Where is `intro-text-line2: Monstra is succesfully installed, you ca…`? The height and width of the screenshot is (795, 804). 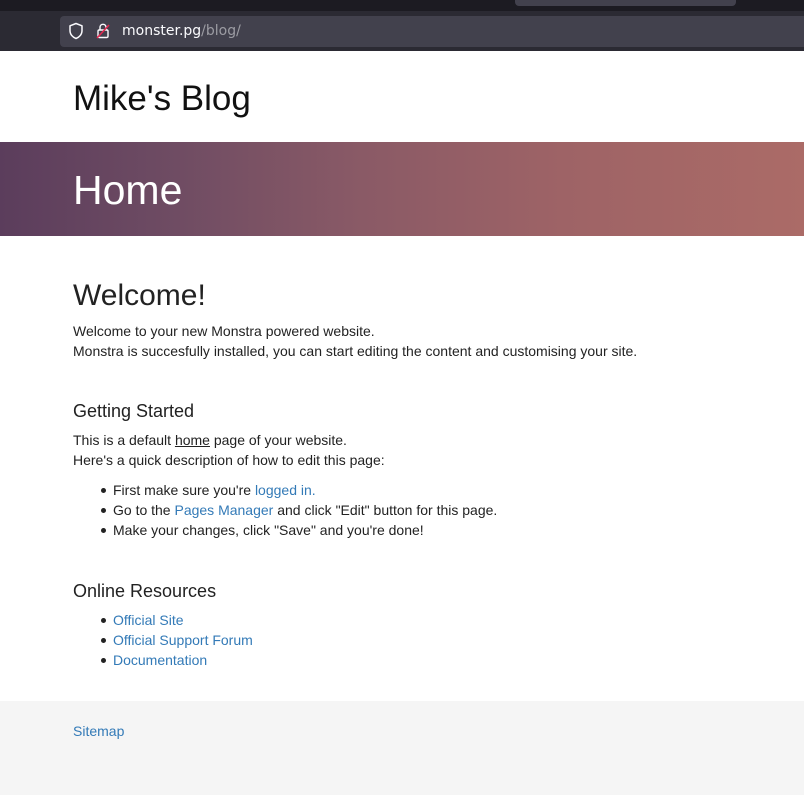
intro-text-line2: Monstra is succesfully installed, you ca… is located at coordinates (355, 351).